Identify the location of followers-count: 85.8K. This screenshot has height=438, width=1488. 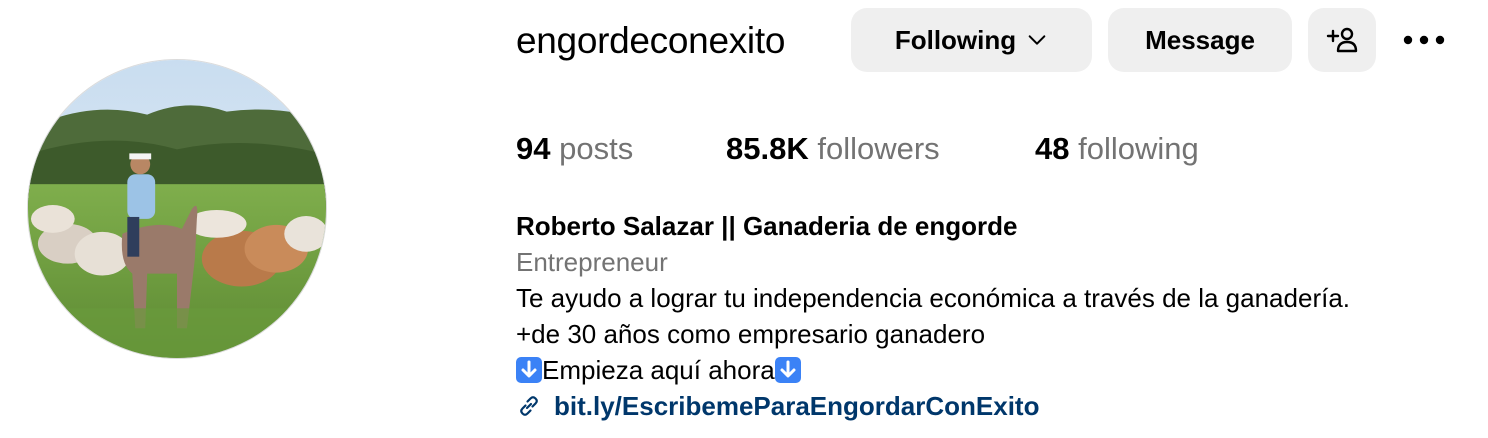
(767, 148).